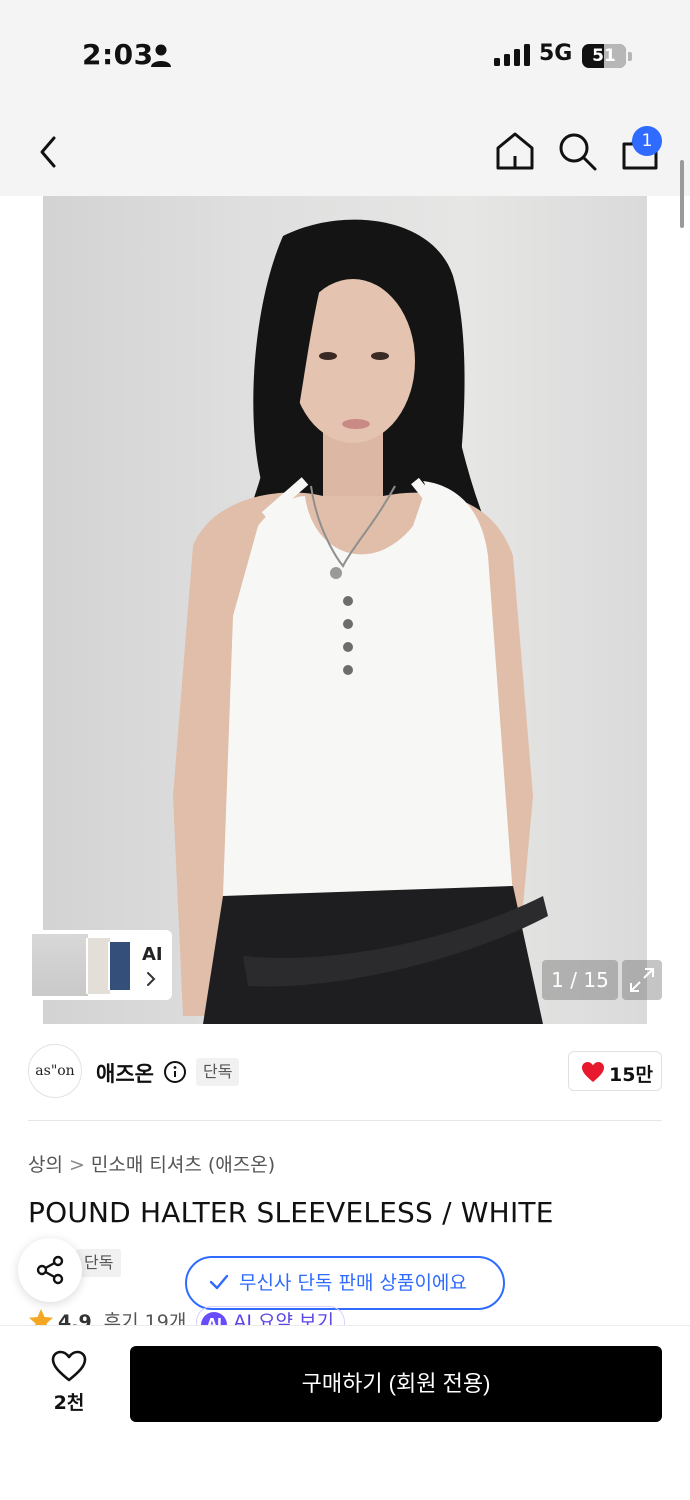  What do you see at coordinates (183, 1165) in the screenshot?
I see `breadcrumb-subcategory: 민소매 티셔츠 (애즈온)` at bounding box center [183, 1165].